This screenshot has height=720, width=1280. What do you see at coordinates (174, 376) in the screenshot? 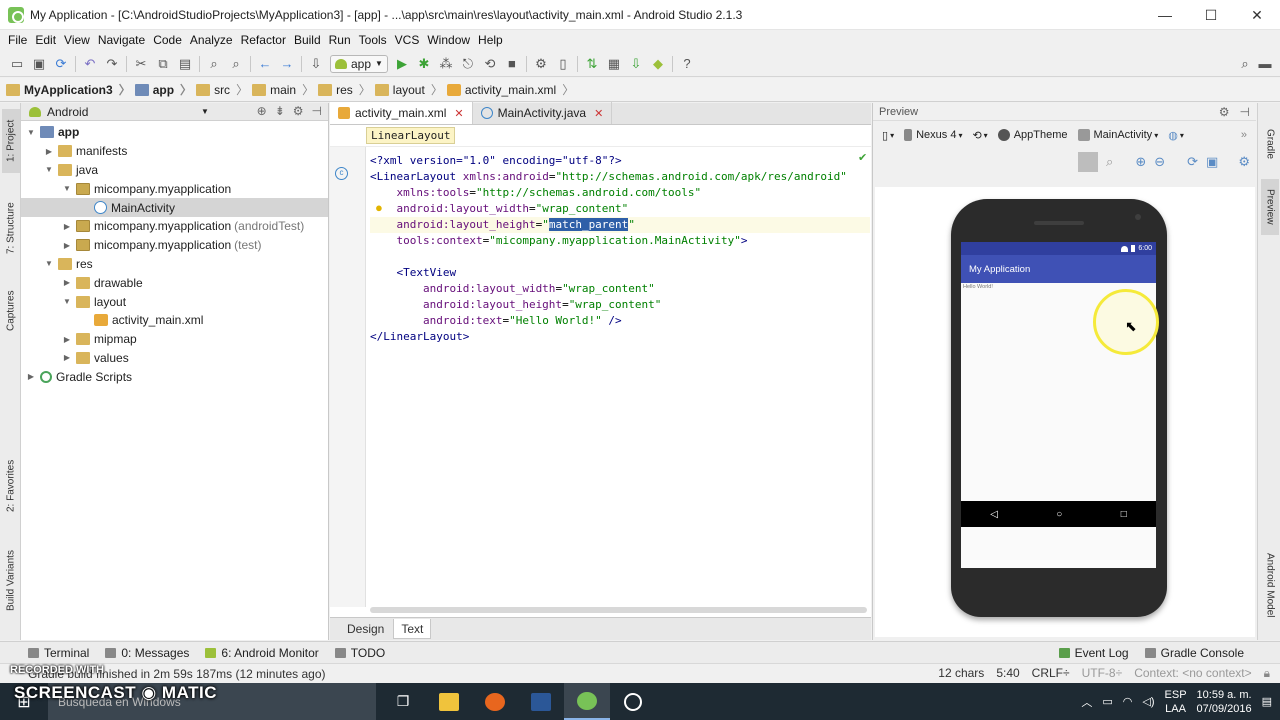
I see `tree-item: ▶ Gradle Scripts` at bounding box center [174, 376].